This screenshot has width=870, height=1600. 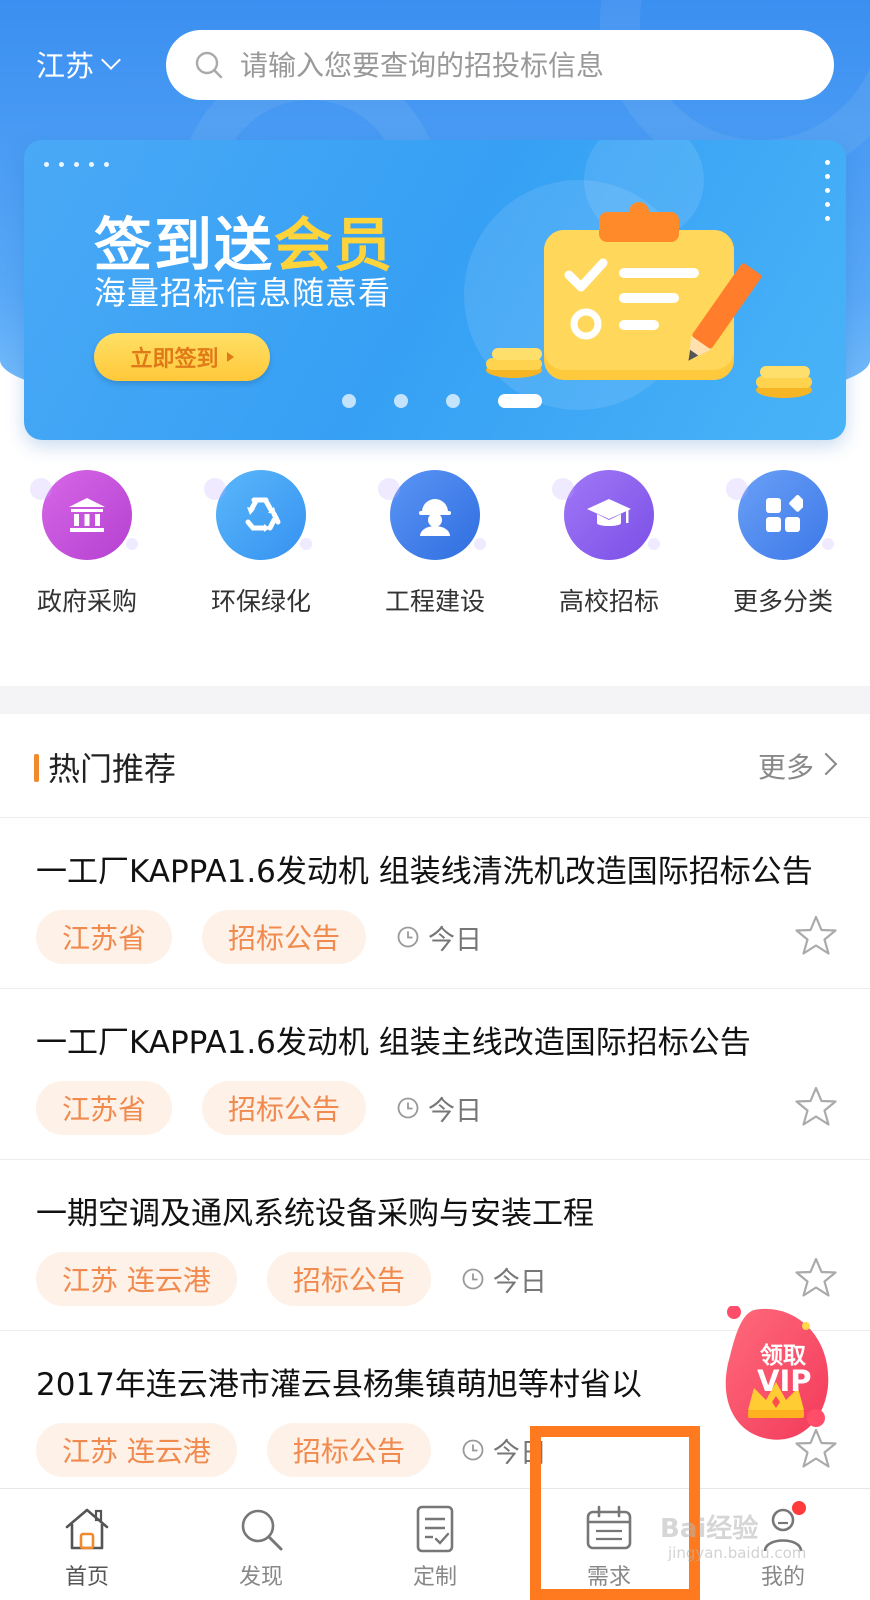 What do you see at coordinates (260, 601) in the screenshot?
I see `category-label: 环保绿化` at bounding box center [260, 601].